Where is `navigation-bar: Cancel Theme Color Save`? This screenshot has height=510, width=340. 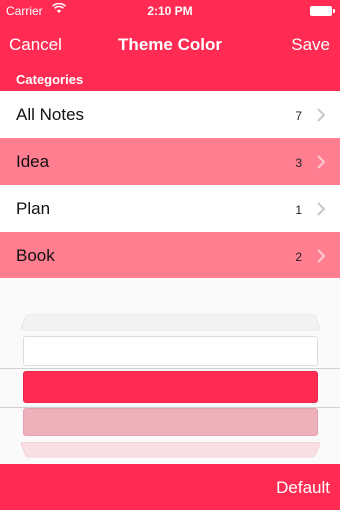 navigation-bar: Cancel Theme Color Save is located at coordinates (170, 45).